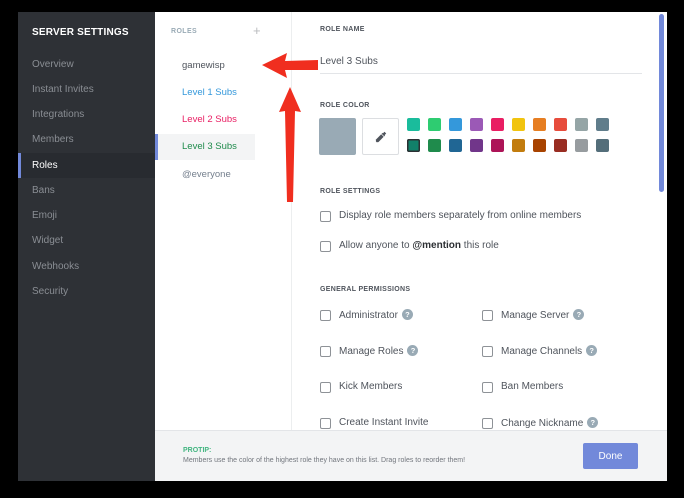 The image size is (684, 498). What do you see at coordinates (86, 240) in the screenshot?
I see `sidebar-item-widget: Widget` at bounding box center [86, 240].